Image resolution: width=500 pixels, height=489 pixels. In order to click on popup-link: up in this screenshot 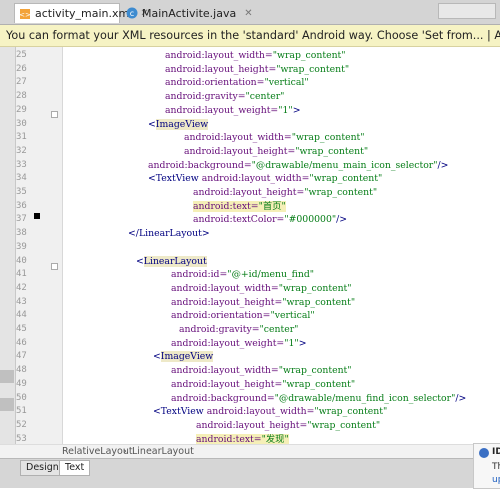, I will do `click(496, 480)`.